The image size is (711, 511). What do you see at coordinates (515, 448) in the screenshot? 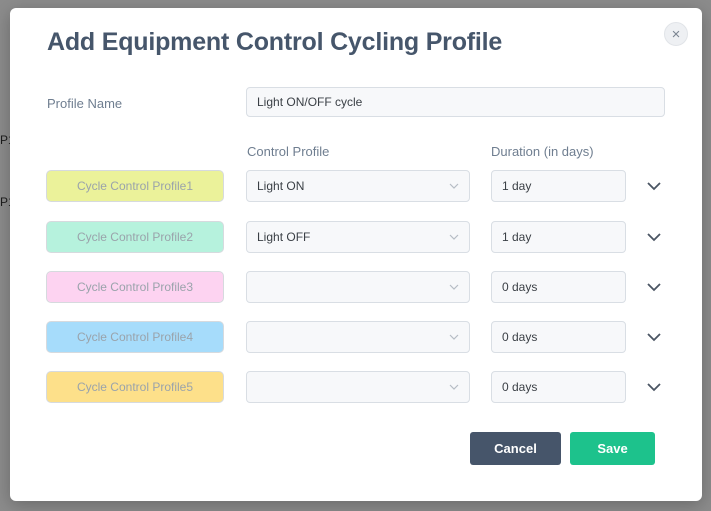
I see `cancel-button: Cancel` at bounding box center [515, 448].